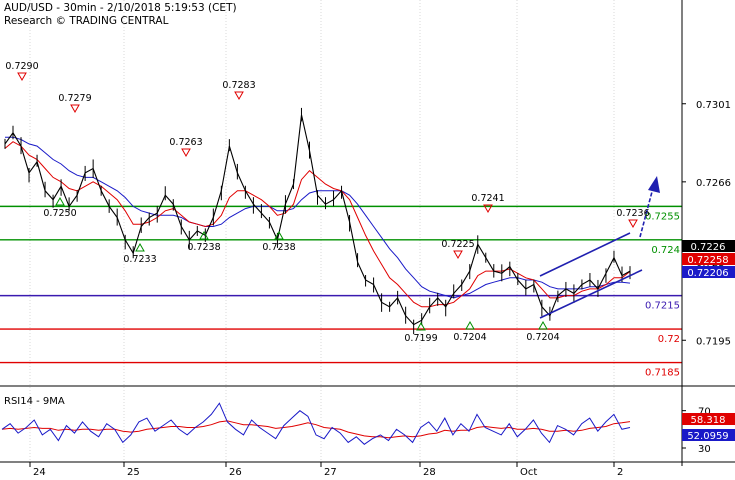  Describe the element at coordinates (662, 373) in the screenshot. I see `level-label: 0.7185` at that location.